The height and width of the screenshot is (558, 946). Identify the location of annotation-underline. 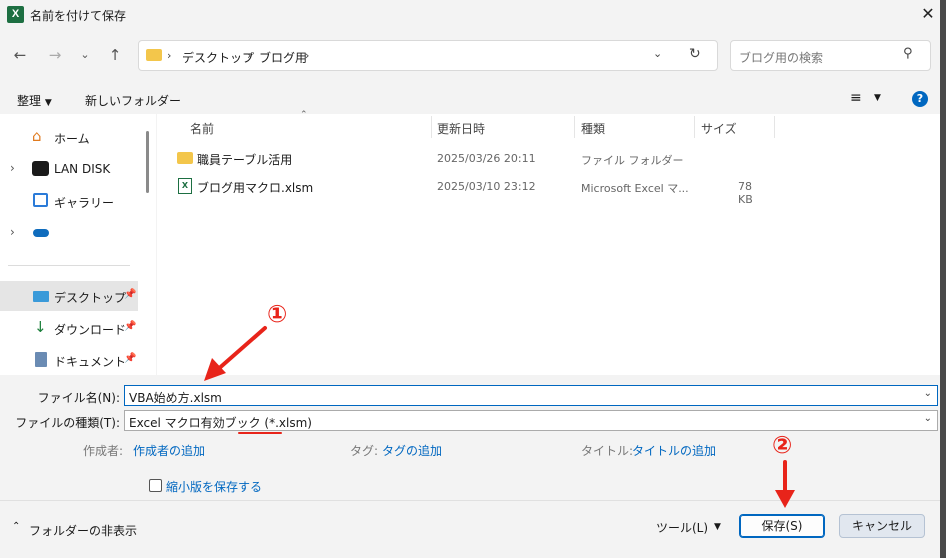
(260, 433).